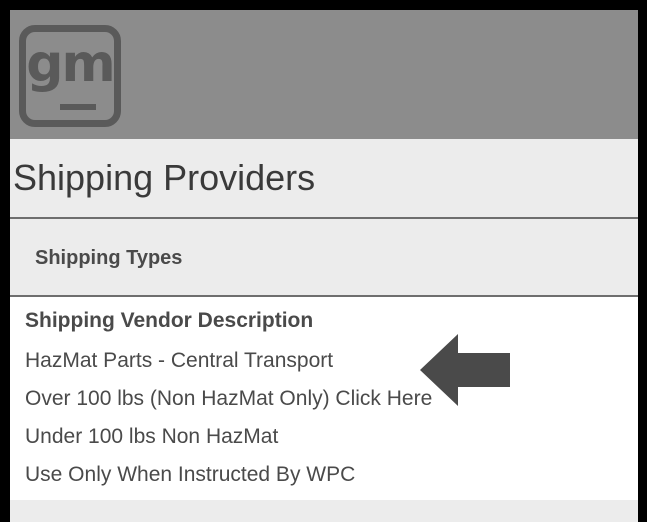 Image resolution: width=647 pixels, height=522 pixels. What do you see at coordinates (78, 107) in the screenshot?
I see `logo-underline` at bounding box center [78, 107].